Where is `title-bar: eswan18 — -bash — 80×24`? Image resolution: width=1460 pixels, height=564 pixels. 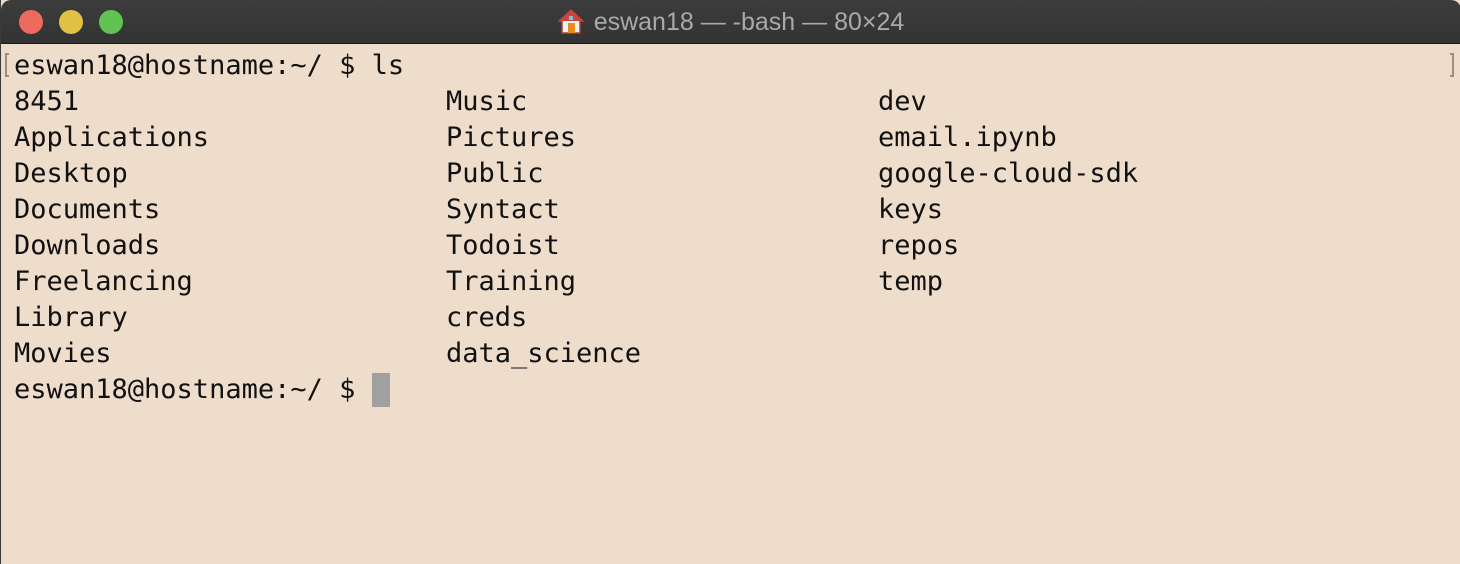
title-bar: eswan18 — -bash — 80×24 is located at coordinates (730, 22).